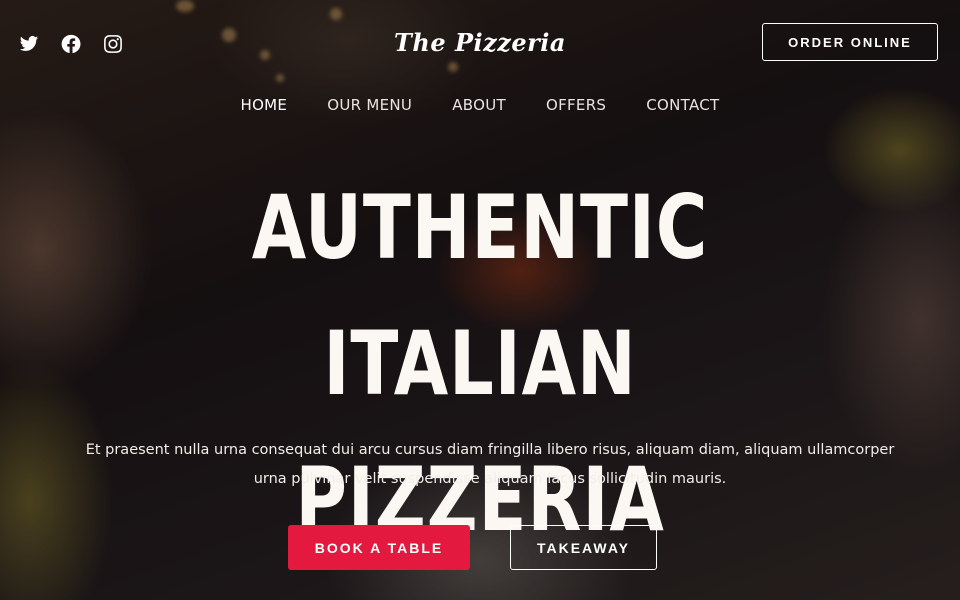  I want to click on main-nav: HOME OUR MENU ABOUT OFFERS CONTACT, so click(480, 105).